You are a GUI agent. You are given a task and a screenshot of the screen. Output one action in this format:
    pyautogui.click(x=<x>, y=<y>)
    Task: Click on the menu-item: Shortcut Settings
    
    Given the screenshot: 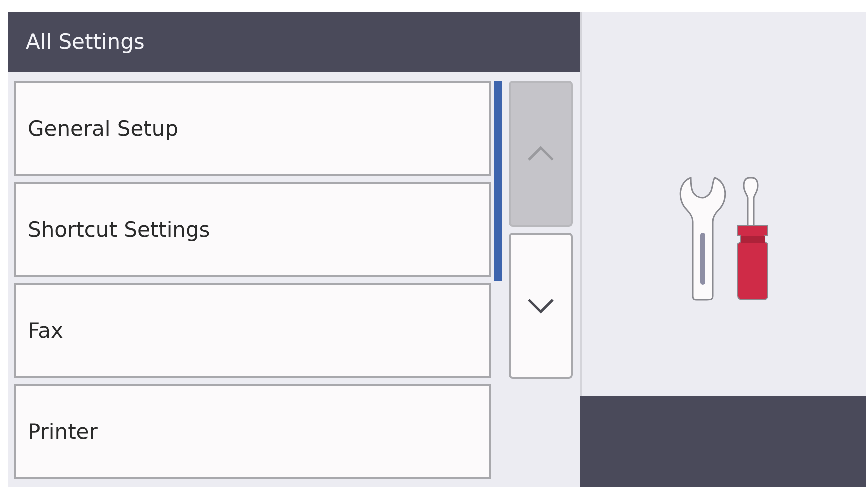 What is the action you would take?
    pyautogui.click(x=252, y=229)
    